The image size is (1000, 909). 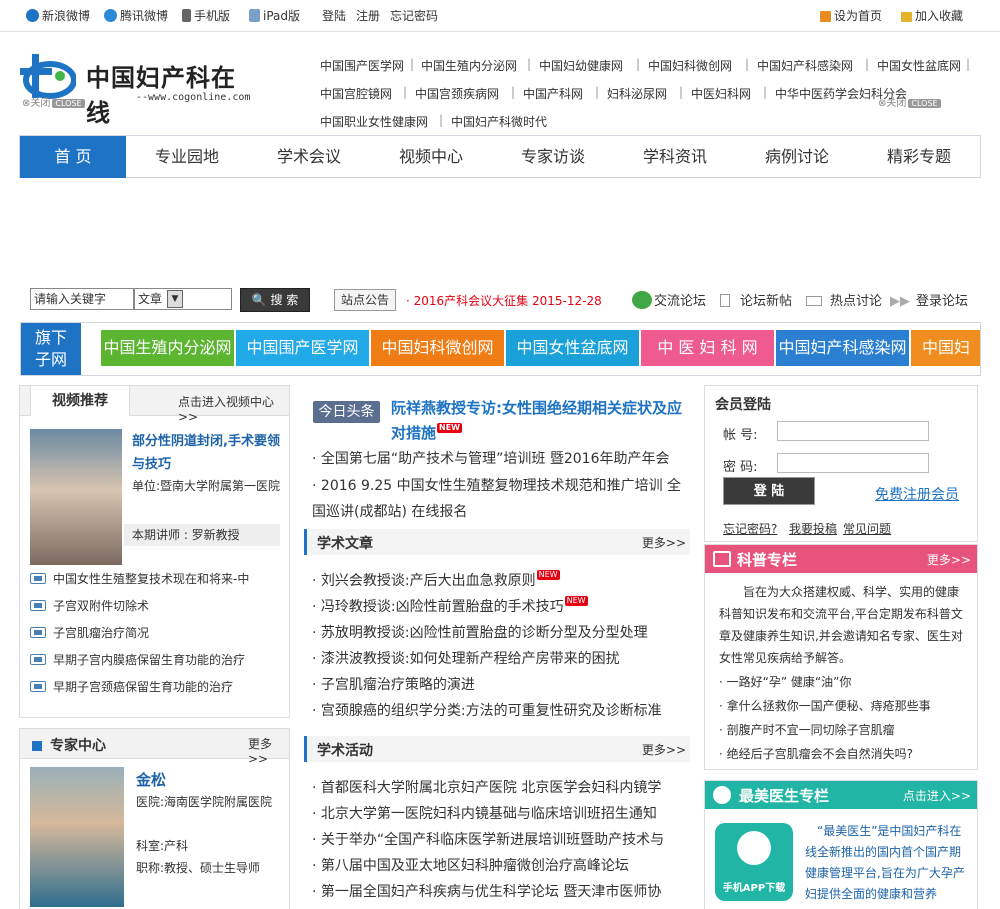 I want to click on site-link-7: 中国宫颈疾病网, so click(x=457, y=93).